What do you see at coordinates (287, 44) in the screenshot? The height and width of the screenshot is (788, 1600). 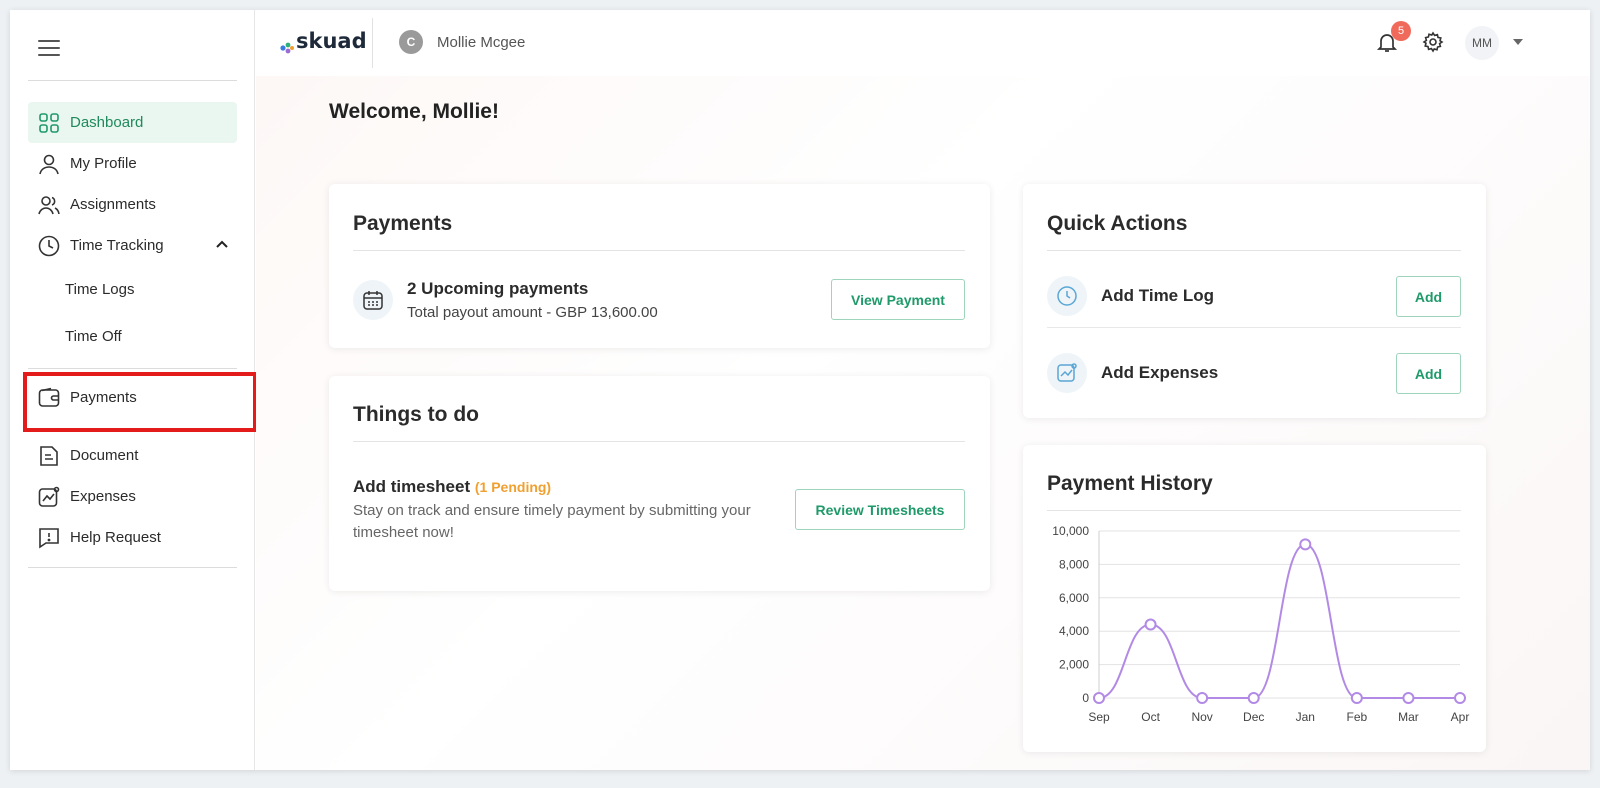 I see `logo-mark-icon` at bounding box center [287, 44].